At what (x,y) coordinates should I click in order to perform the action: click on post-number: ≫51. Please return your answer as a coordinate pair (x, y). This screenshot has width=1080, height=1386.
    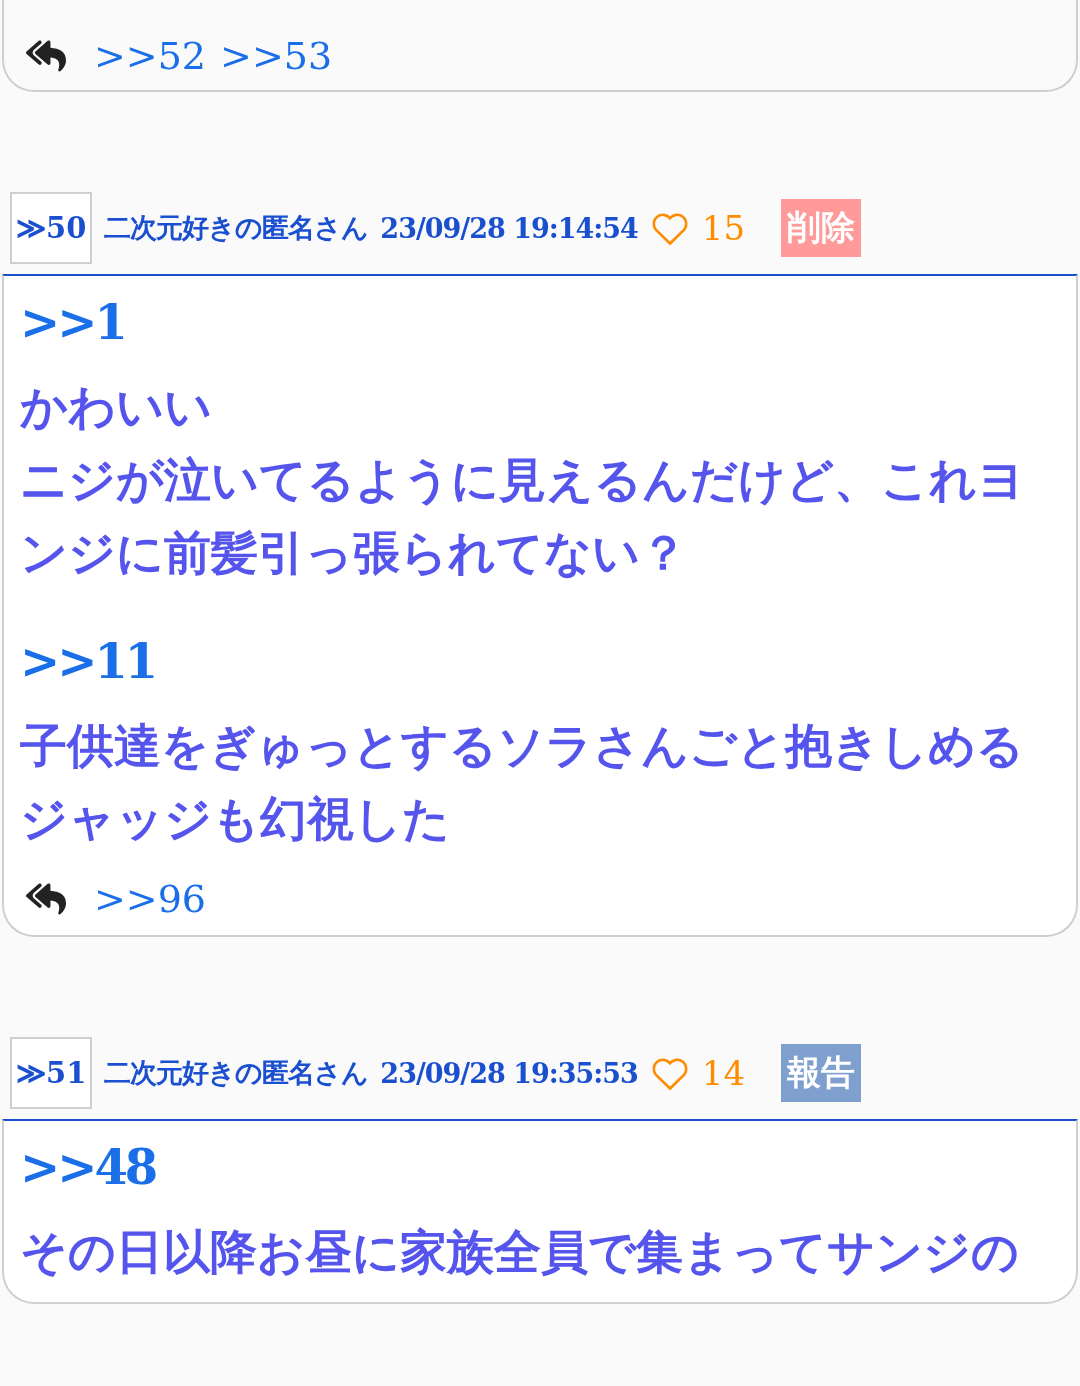
    Looking at the image, I should click on (51, 1073).